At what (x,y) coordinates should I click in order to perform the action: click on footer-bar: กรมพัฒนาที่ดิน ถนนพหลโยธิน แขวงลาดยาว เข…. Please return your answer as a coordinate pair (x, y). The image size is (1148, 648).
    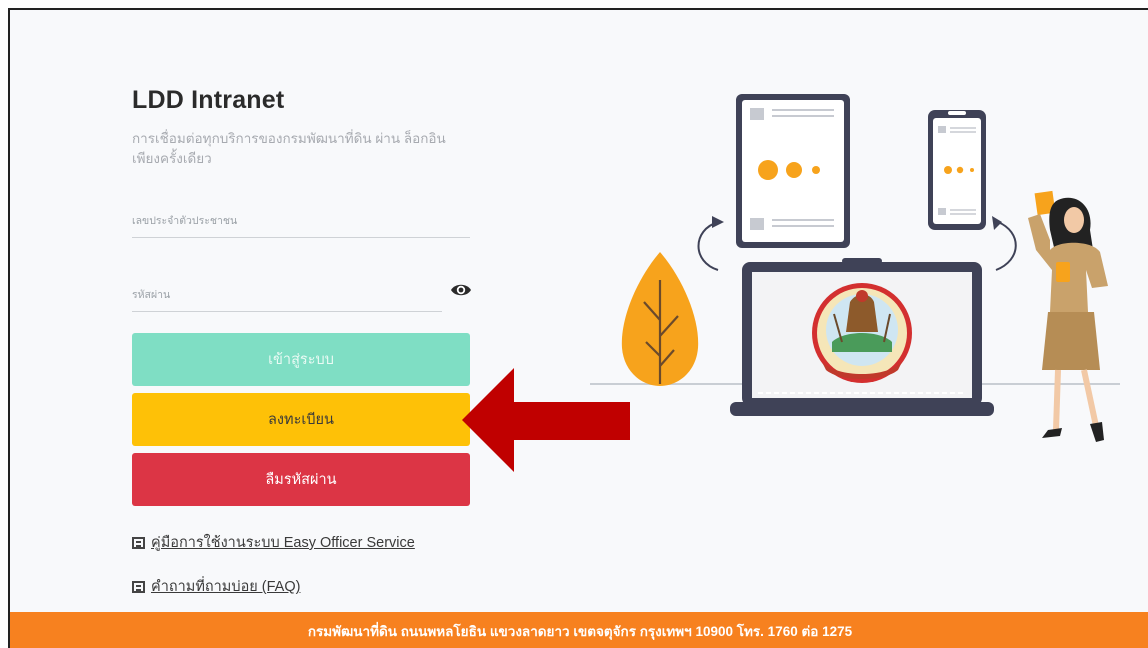
    Looking at the image, I should click on (579, 630).